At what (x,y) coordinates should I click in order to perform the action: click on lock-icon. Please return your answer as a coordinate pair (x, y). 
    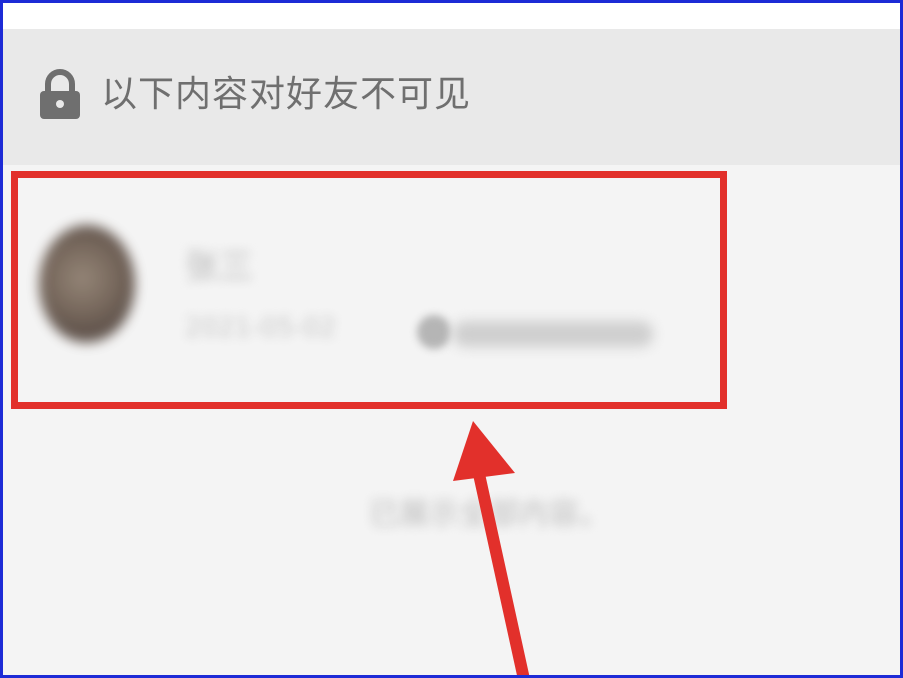
    Looking at the image, I should click on (60, 94).